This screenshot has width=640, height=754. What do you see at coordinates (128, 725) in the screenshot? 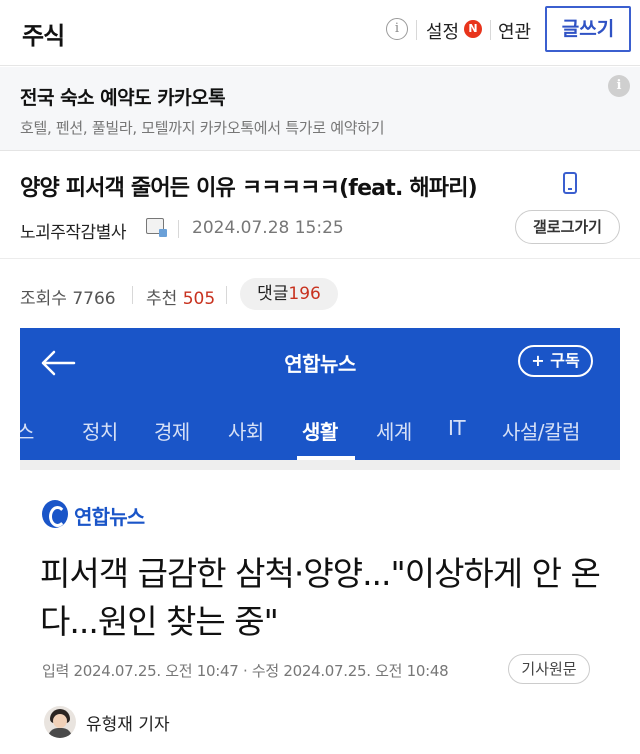
I see `reporter-name: 유형재 기자` at bounding box center [128, 725].